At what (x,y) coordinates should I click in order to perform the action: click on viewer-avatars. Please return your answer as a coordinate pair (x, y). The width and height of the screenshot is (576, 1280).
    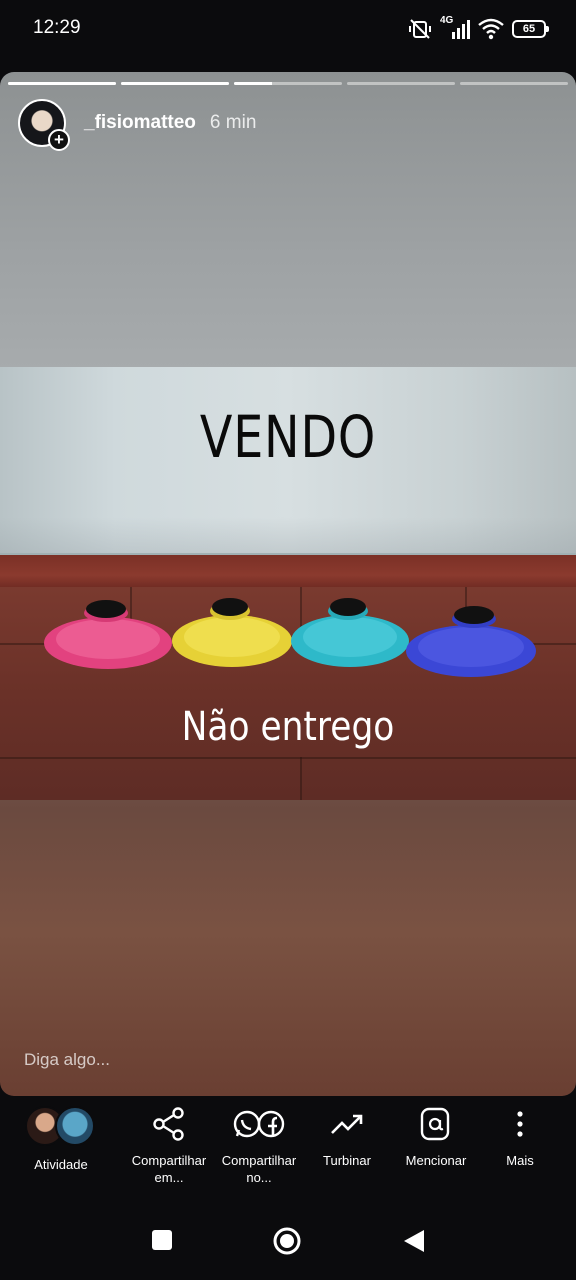
    Looking at the image, I should click on (61, 1126).